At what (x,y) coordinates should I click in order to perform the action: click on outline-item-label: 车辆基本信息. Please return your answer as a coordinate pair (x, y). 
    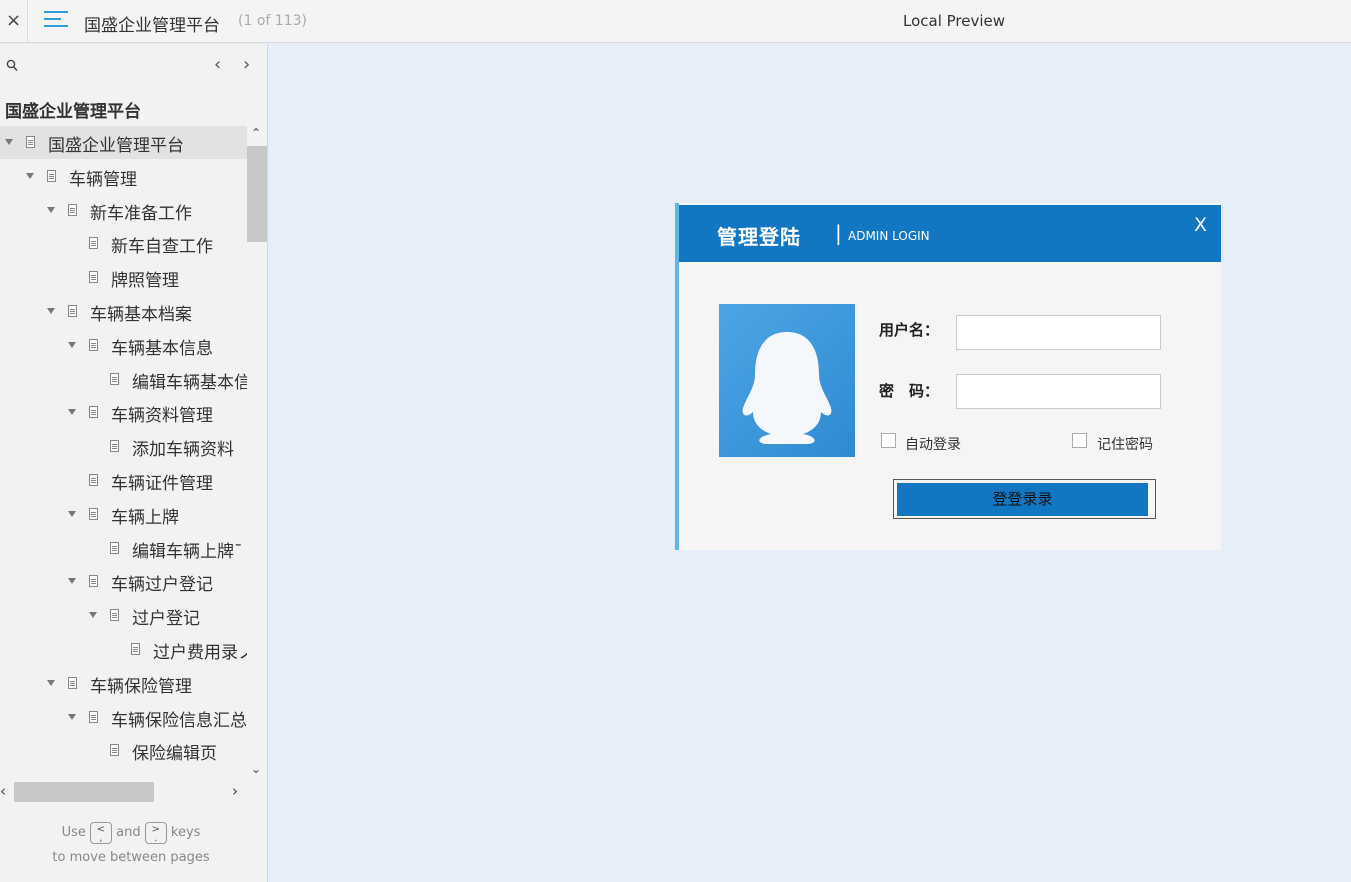
    Looking at the image, I should click on (162, 348).